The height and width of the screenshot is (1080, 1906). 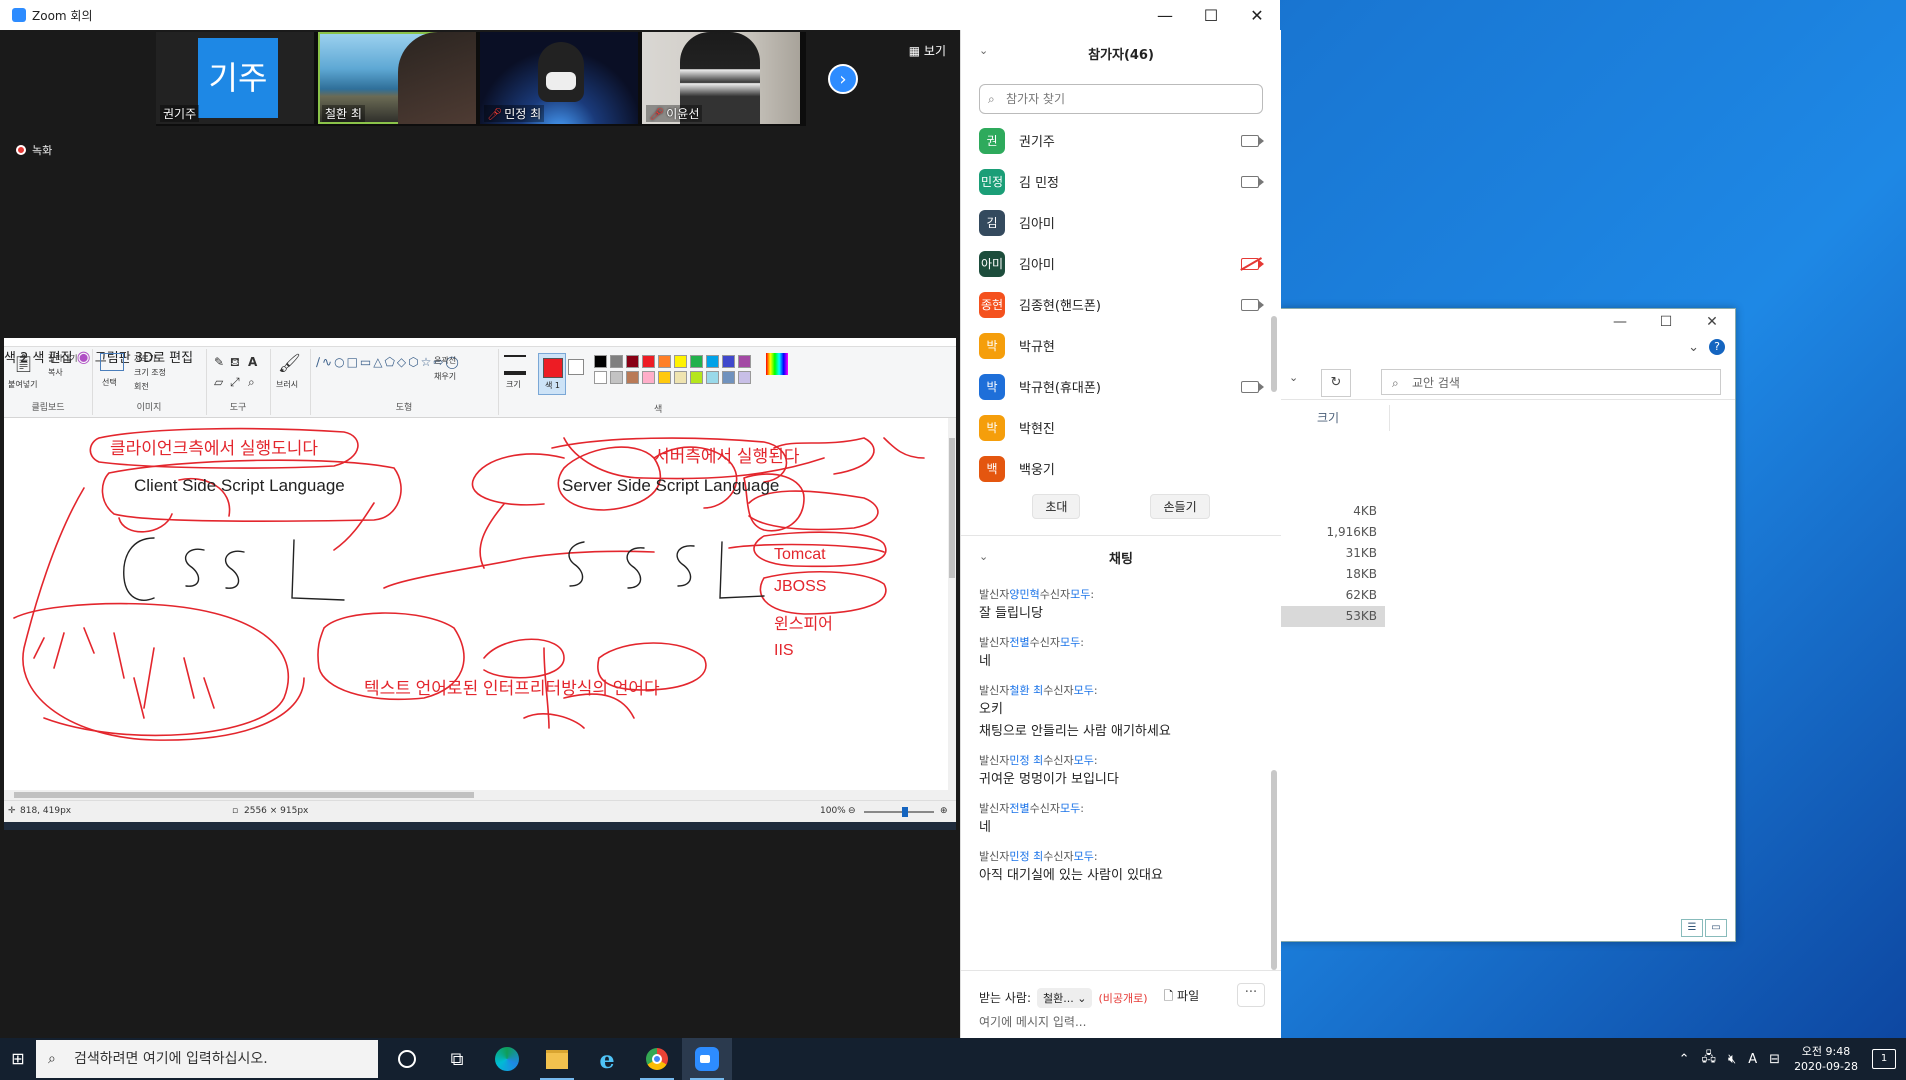 I want to click on edit-colors-icon, so click(x=777, y=364).